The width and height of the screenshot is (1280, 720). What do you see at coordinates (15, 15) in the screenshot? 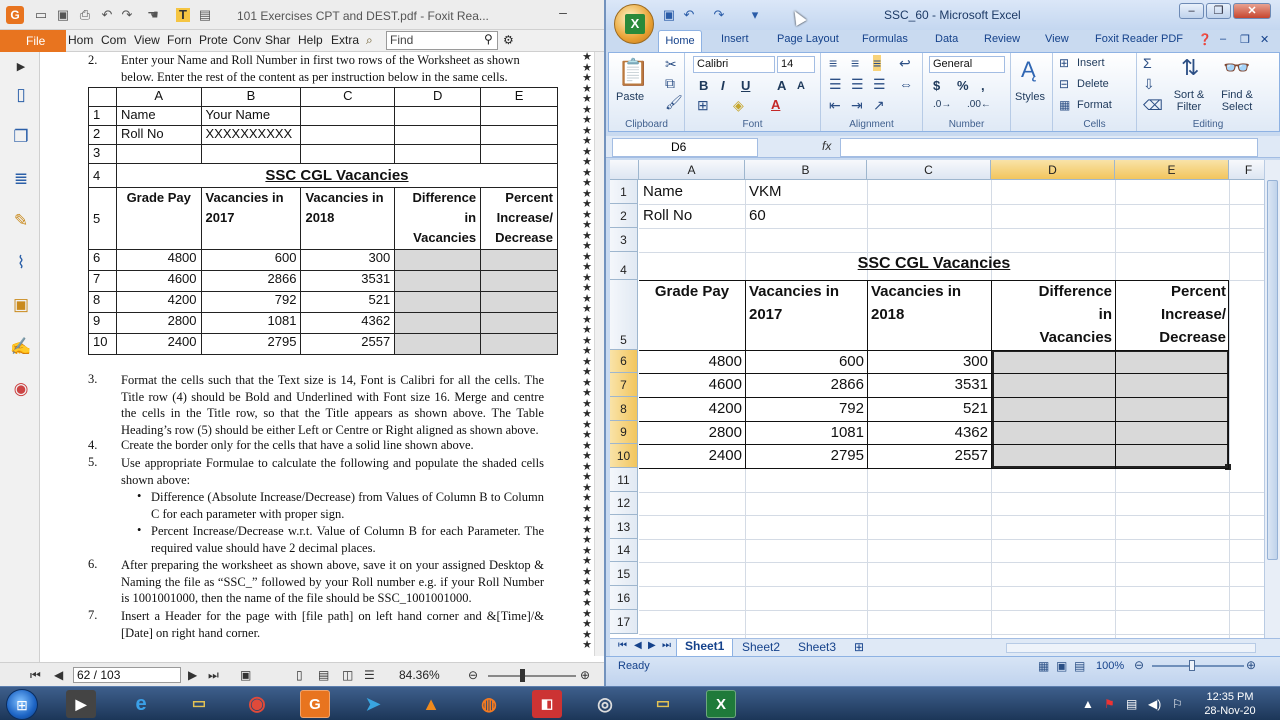
I see `foxit-logo-icon: G` at bounding box center [15, 15].